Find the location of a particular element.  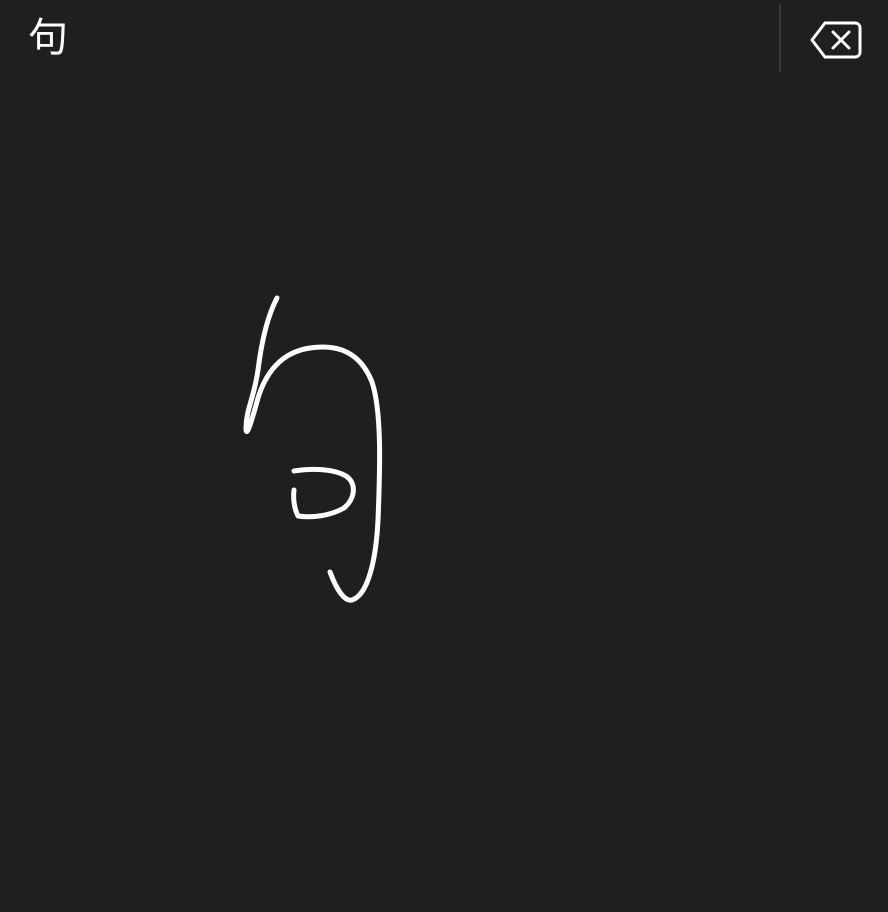

delete-button is located at coordinates (836, 40).